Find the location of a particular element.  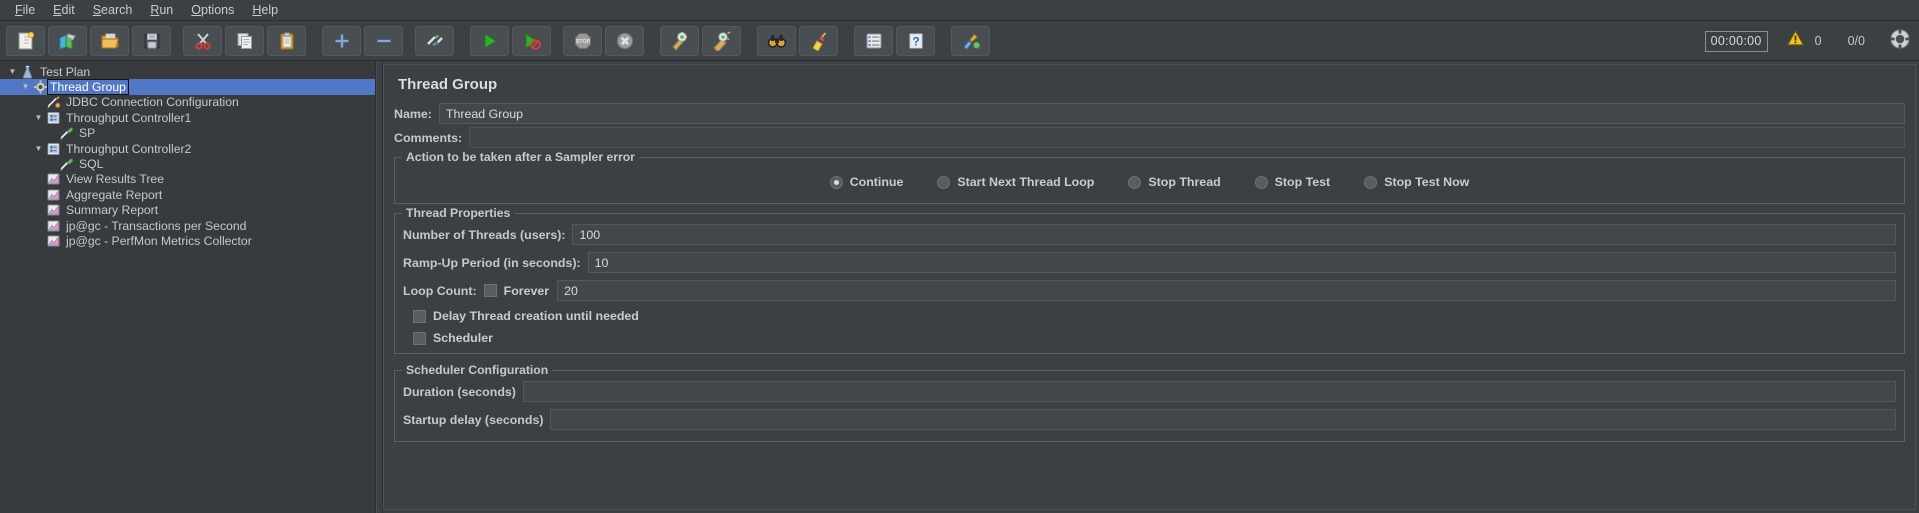

delay-thread-checkbox is located at coordinates (419, 316).